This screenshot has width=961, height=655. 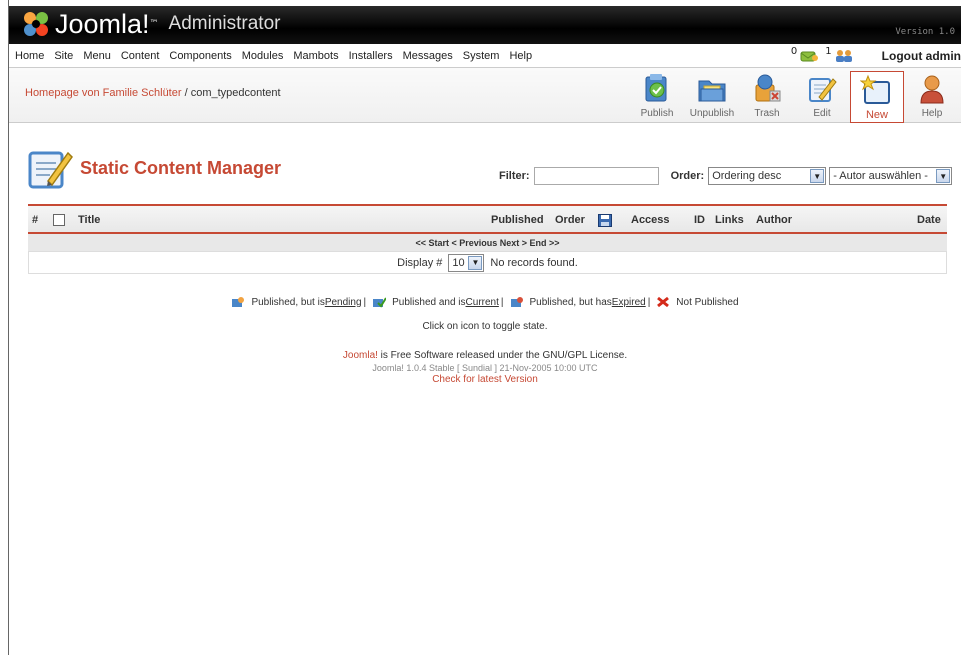 I want to click on menubar-status: 0 1 Logout admin, so click(x=876, y=56).